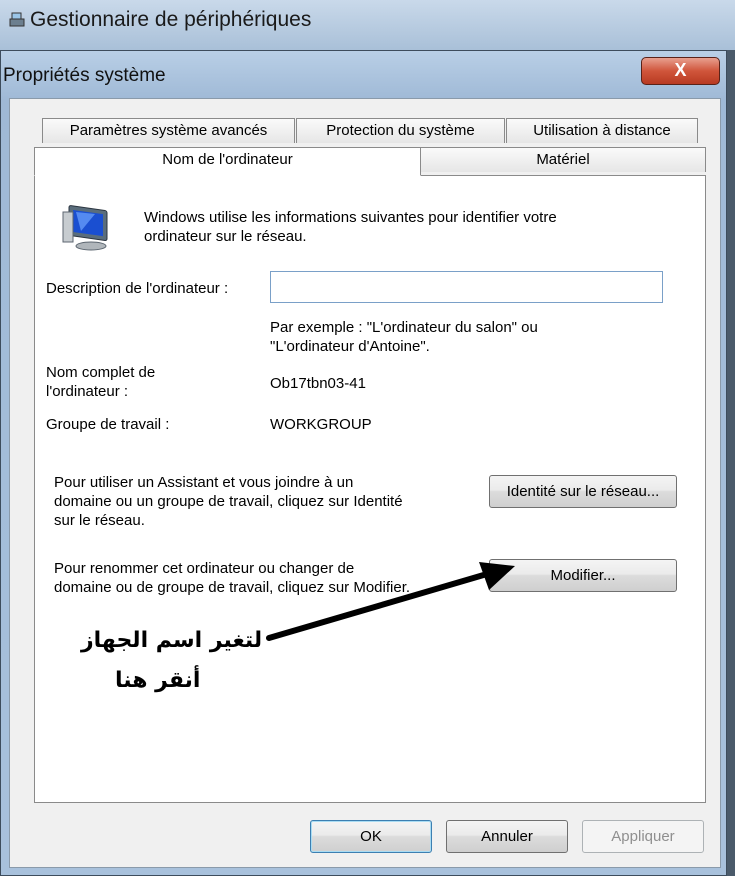  I want to click on tab-computer-name: Nom de l'ordinateur, so click(227, 161).